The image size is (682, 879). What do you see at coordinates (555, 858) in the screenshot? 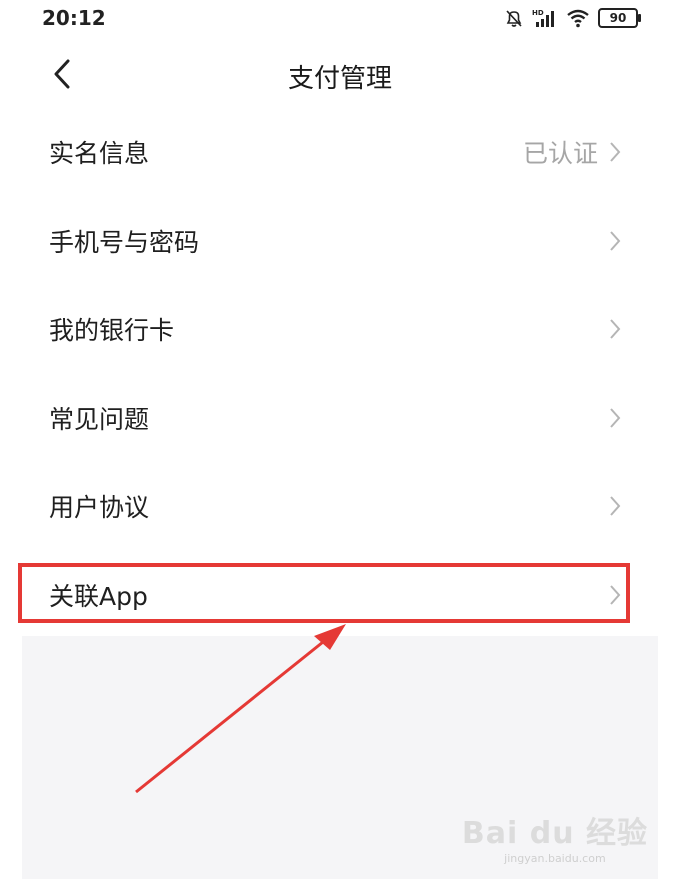
I see `watermark-url: jingyan.baidu.com` at bounding box center [555, 858].